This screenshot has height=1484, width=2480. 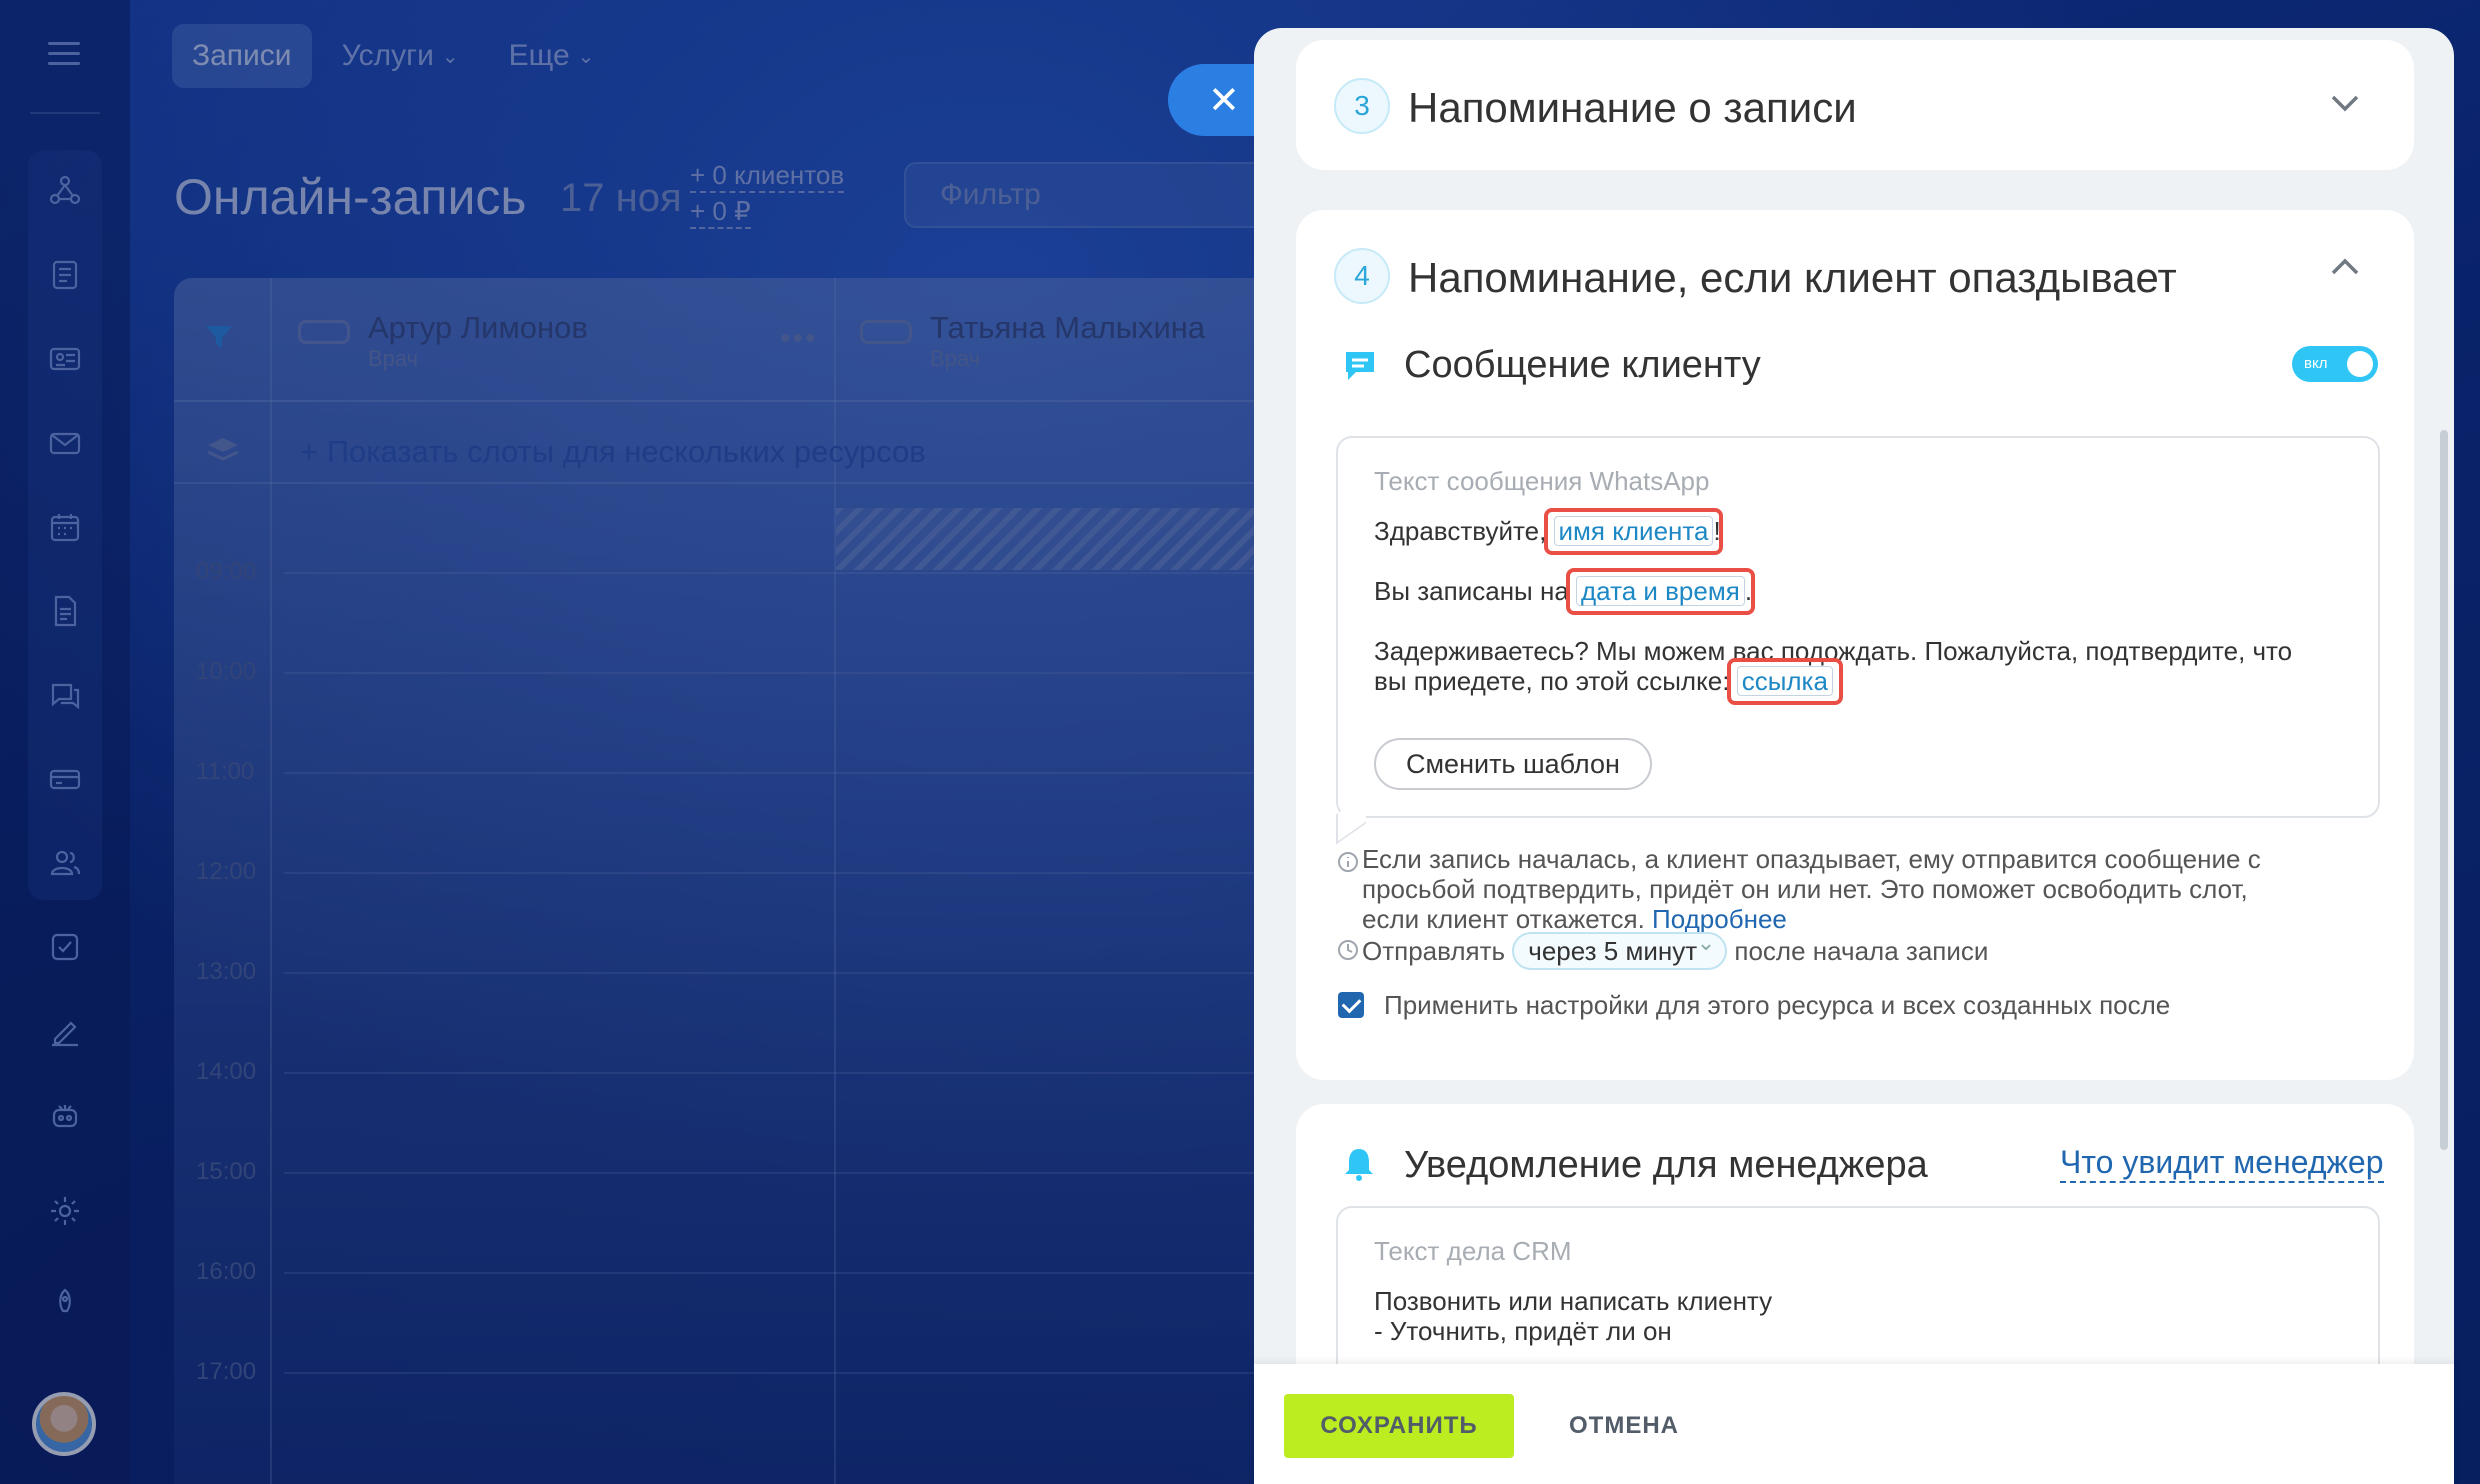 I want to click on variable-tag: ссылка, so click(x=1784, y=681).